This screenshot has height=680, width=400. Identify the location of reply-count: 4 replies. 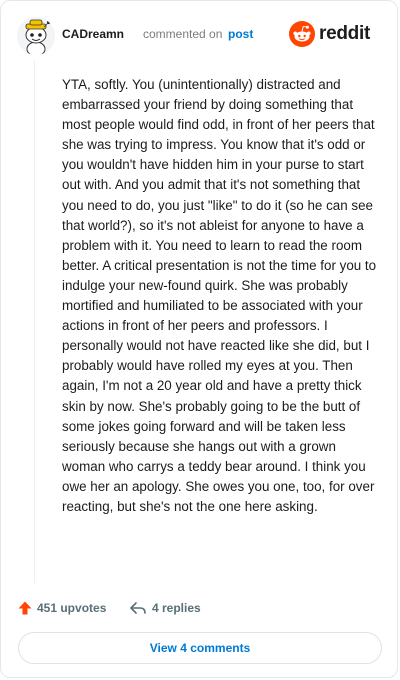
(176, 608).